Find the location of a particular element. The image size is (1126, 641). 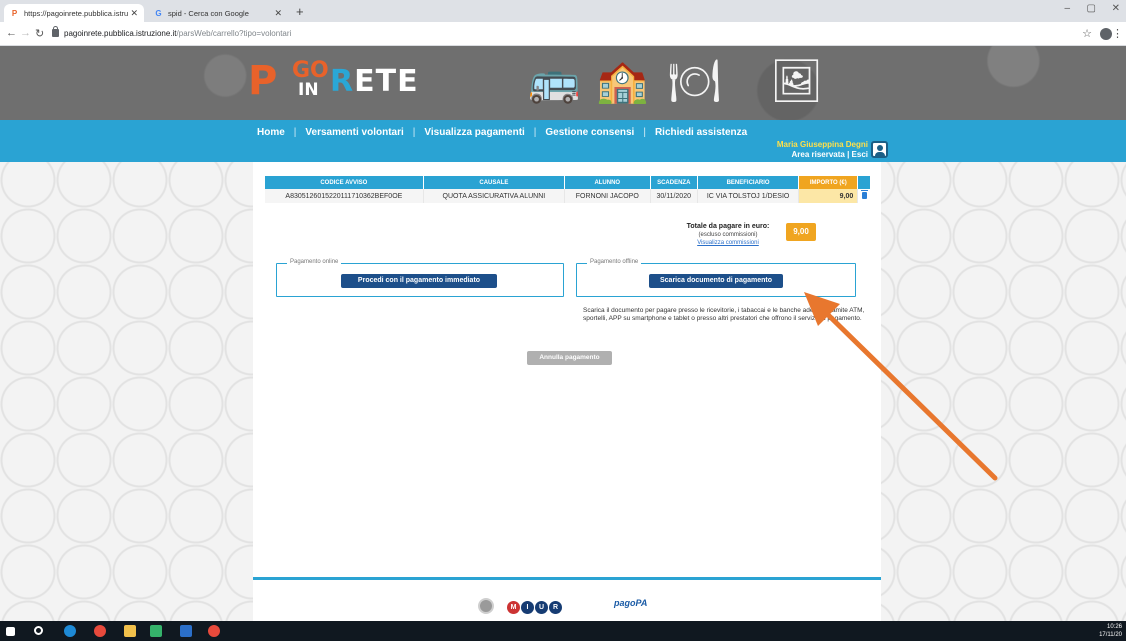

tab-google: G spid - Cerca con Google ✕ is located at coordinates (218, 13).